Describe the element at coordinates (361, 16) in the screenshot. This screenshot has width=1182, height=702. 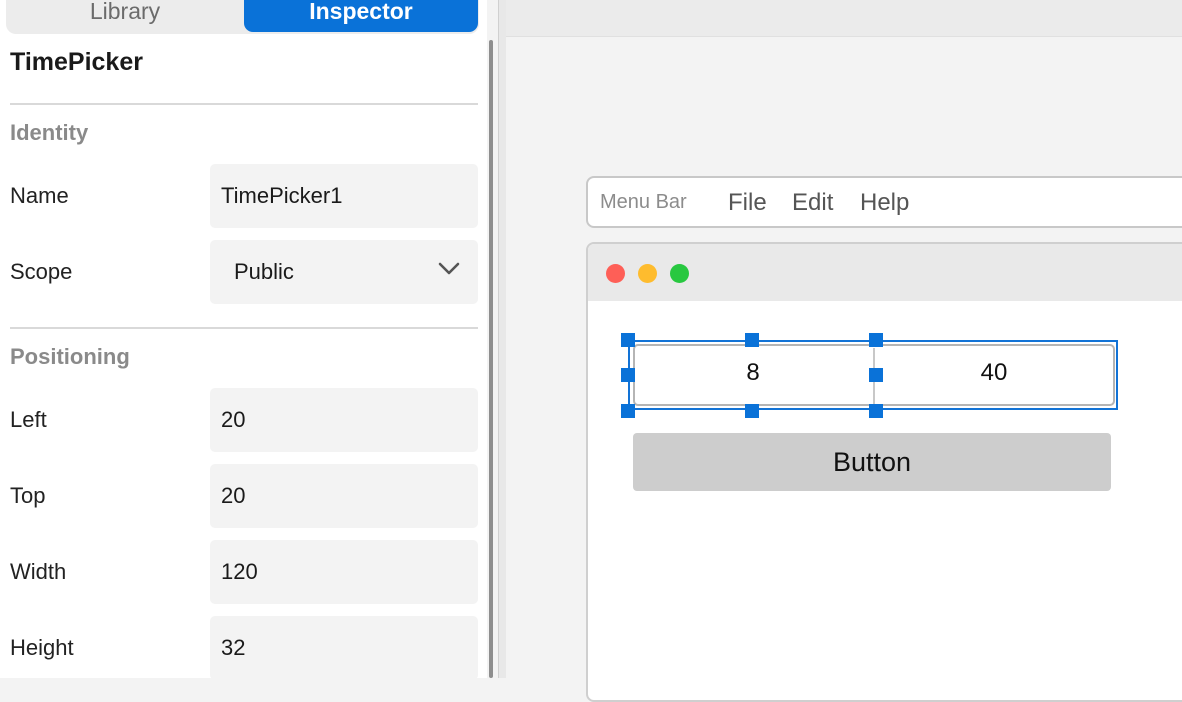
I see `tab-inspector: Inspector` at that location.